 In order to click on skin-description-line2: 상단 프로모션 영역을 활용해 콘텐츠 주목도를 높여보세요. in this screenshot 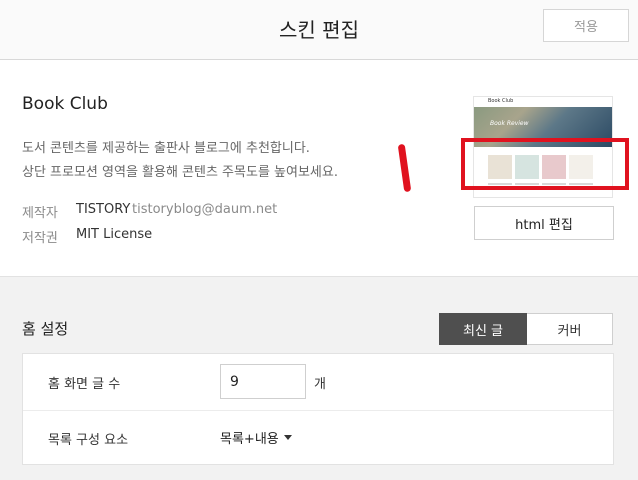, I will do `click(180, 172)`.